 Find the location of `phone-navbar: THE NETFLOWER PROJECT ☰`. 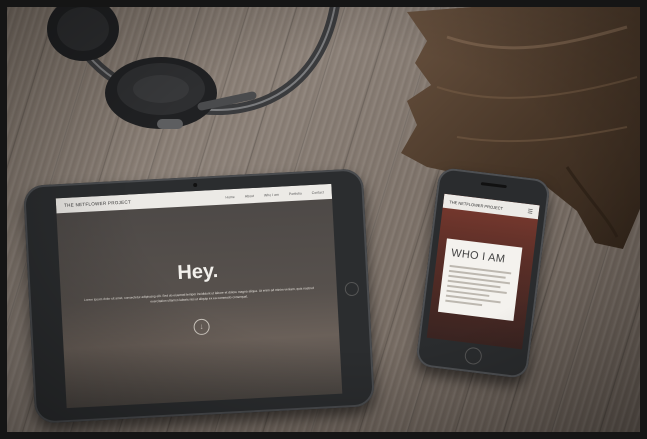

phone-navbar: THE NETFLOWER PROJECT ☰ is located at coordinates (491, 206).